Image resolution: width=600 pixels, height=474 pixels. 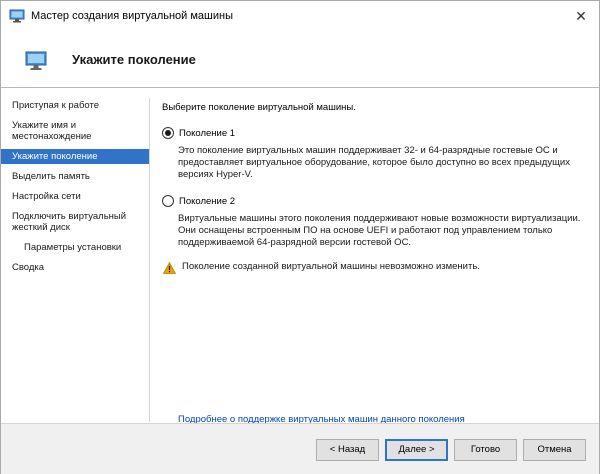 I want to click on generation-1-radio, so click(x=168, y=133).